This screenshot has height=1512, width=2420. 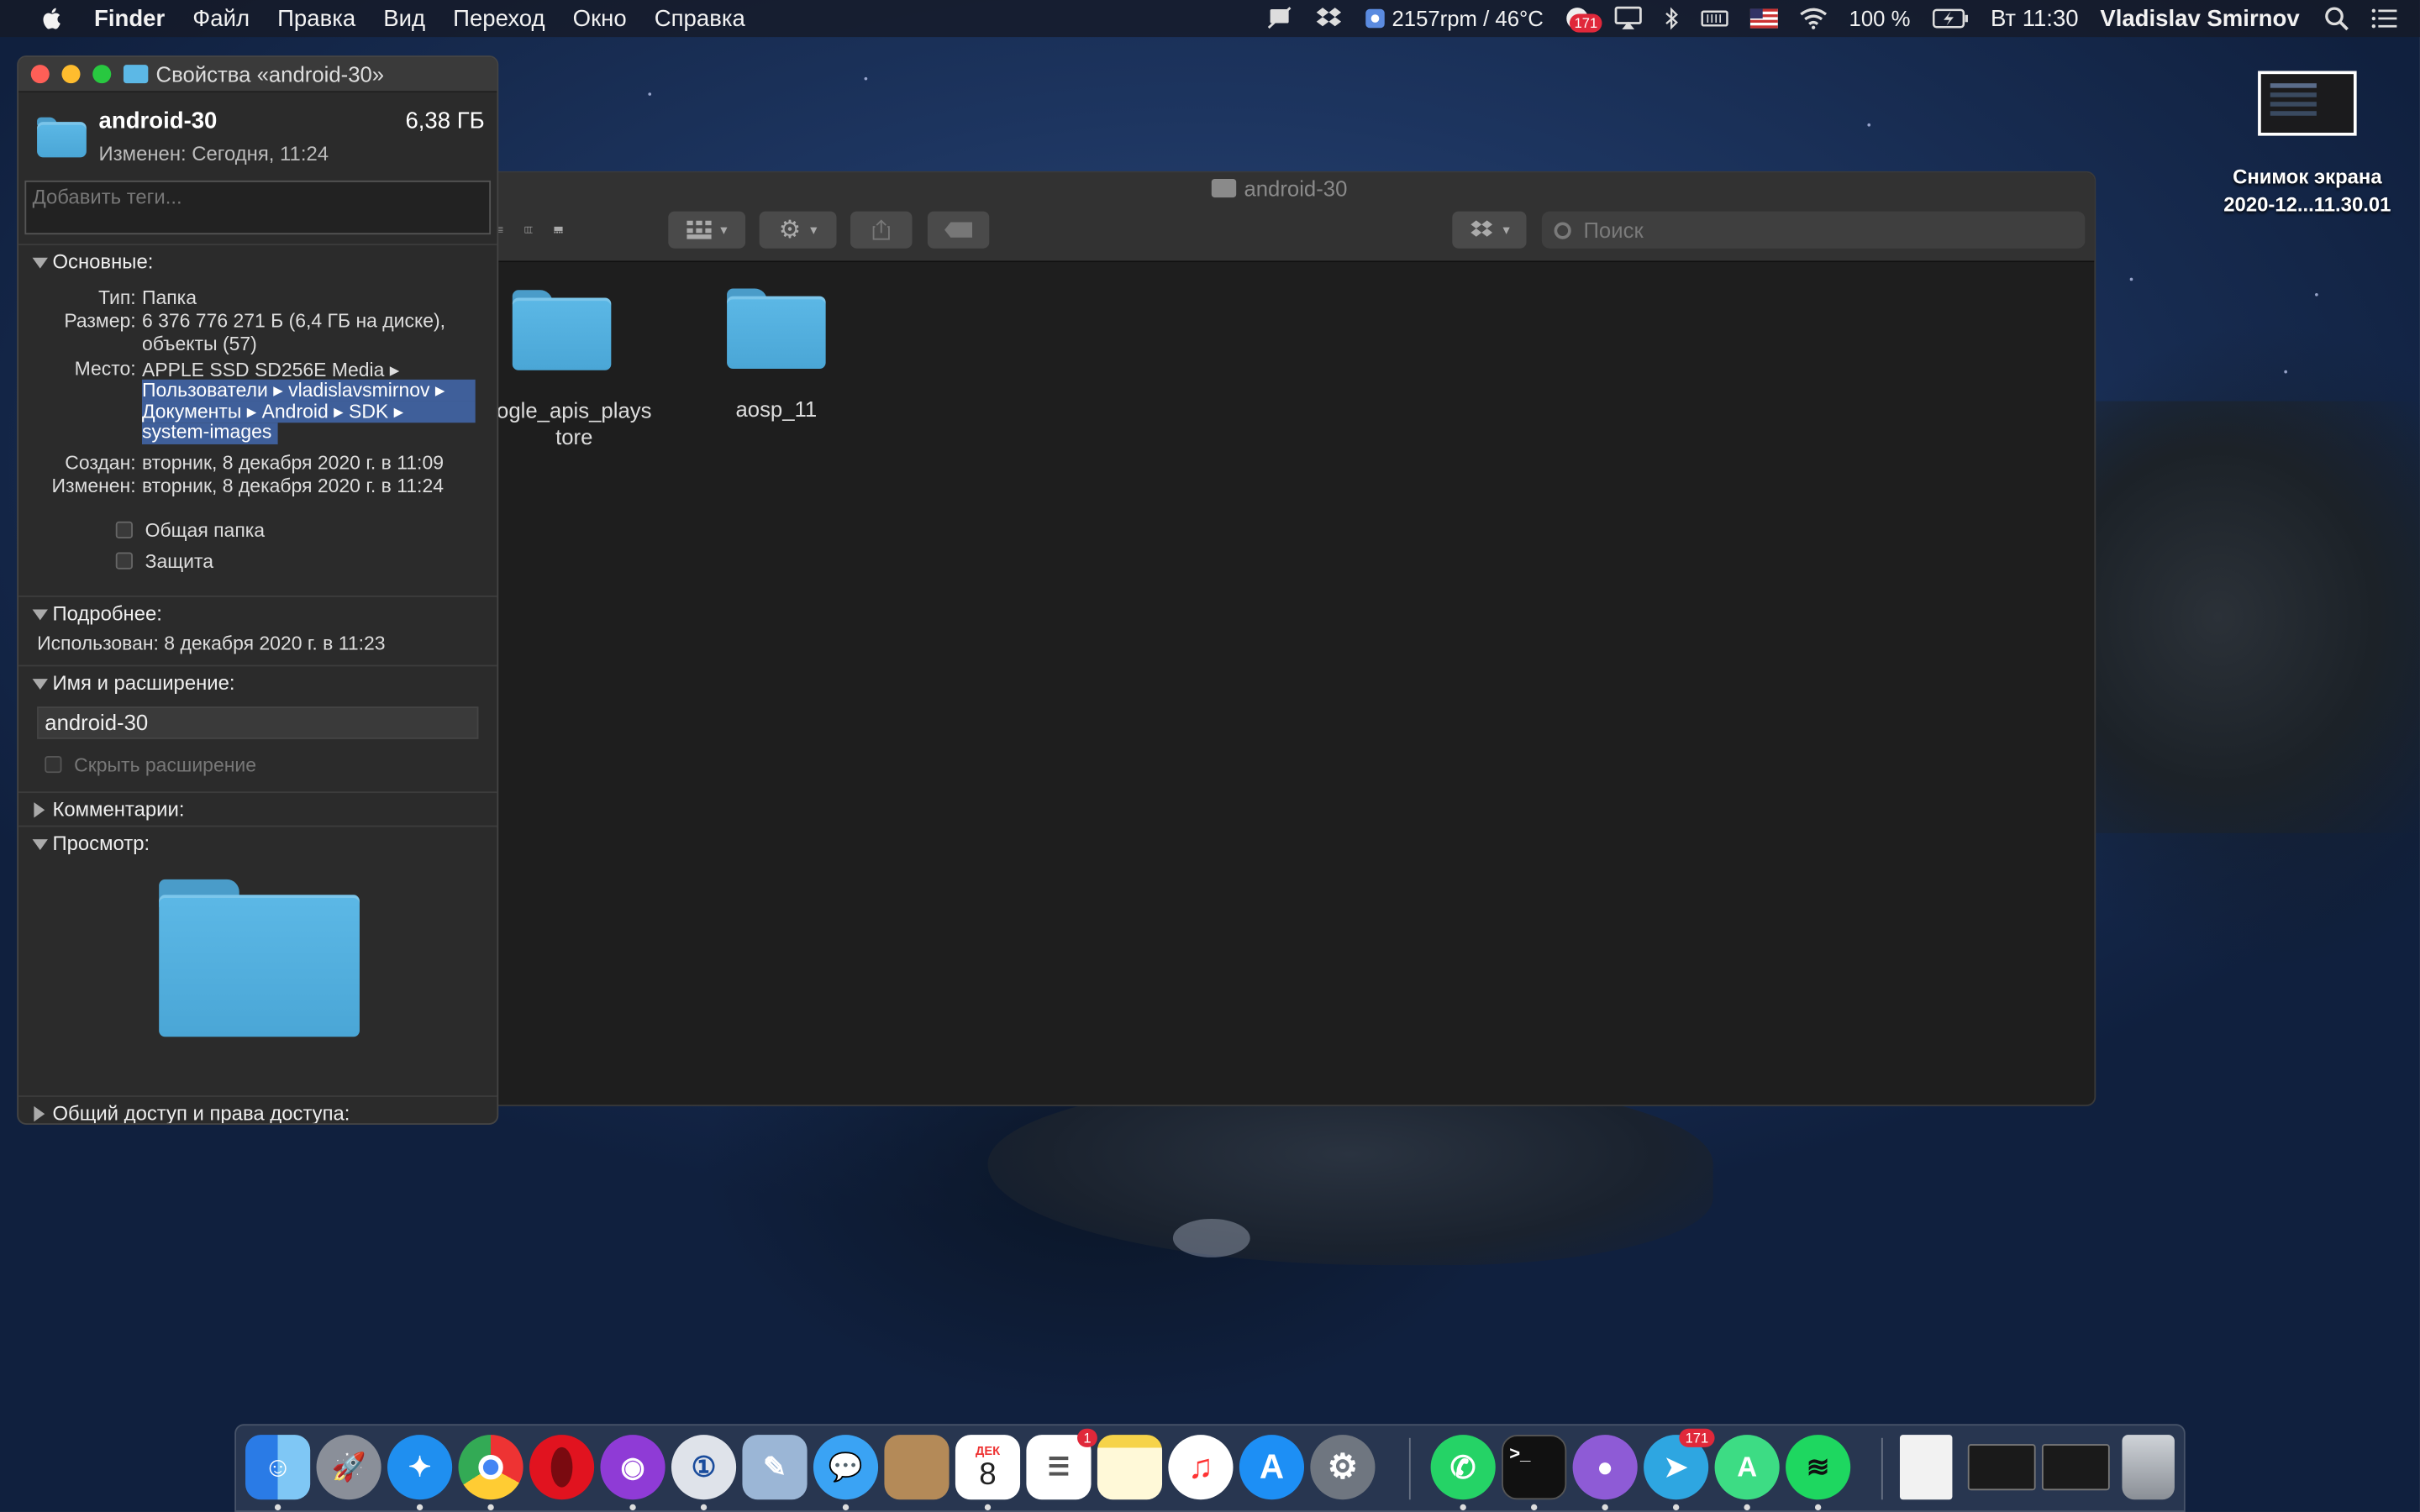 What do you see at coordinates (257, 262) in the screenshot?
I see `general-section-header: Основные:` at bounding box center [257, 262].